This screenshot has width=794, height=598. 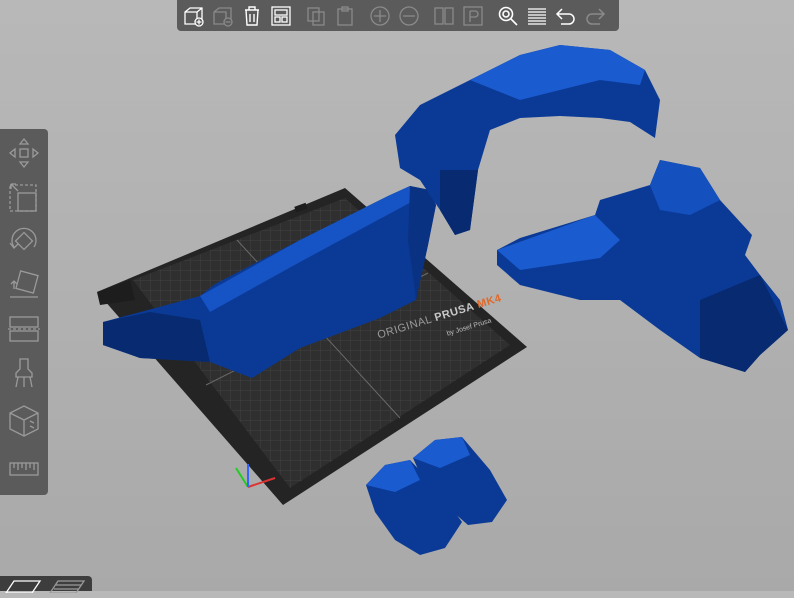 I want to click on gizmo-toolbar, so click(x=24, y=312).